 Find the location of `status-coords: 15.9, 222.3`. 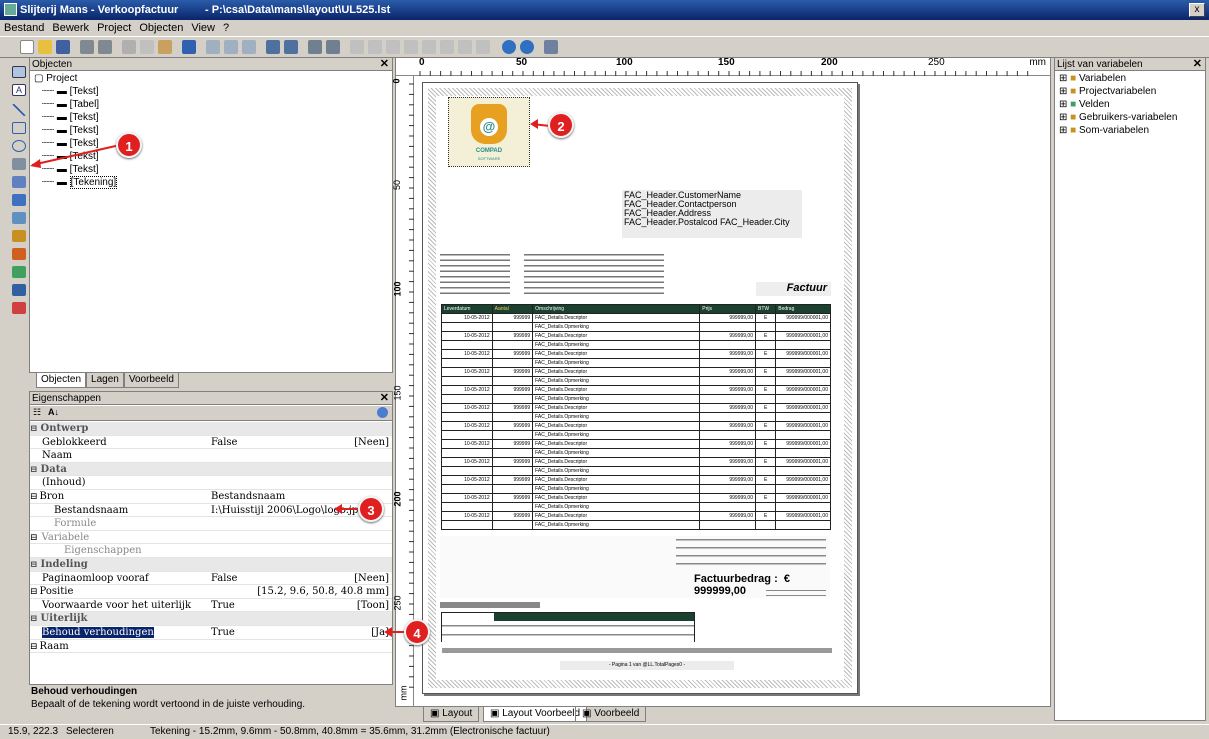

status-coords: 15.9, 222.3 is located at coordinates (33, 731).